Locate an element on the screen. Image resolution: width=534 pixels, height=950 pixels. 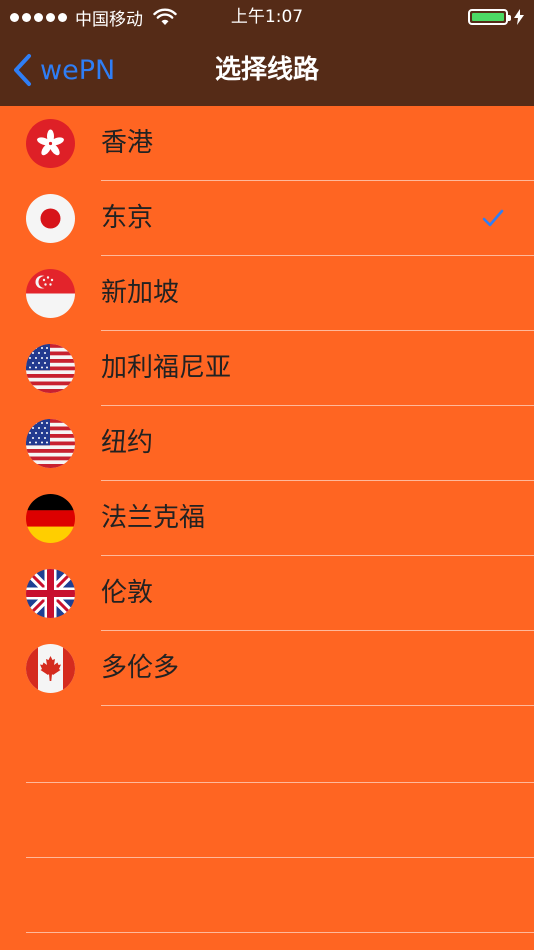
status-right is located at coordinates (496, 17).